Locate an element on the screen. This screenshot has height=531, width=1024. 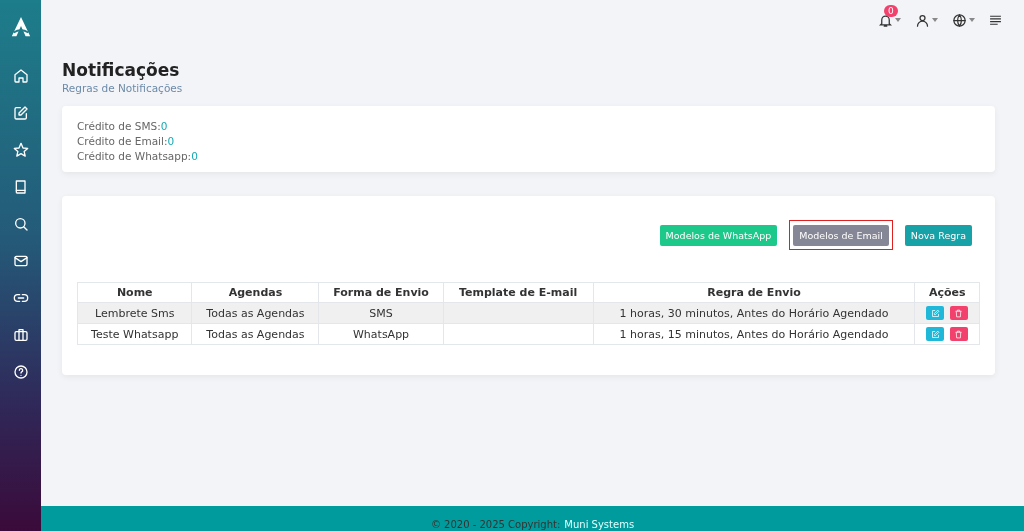
column-header: Agendas is located at coordinates (255, 292).